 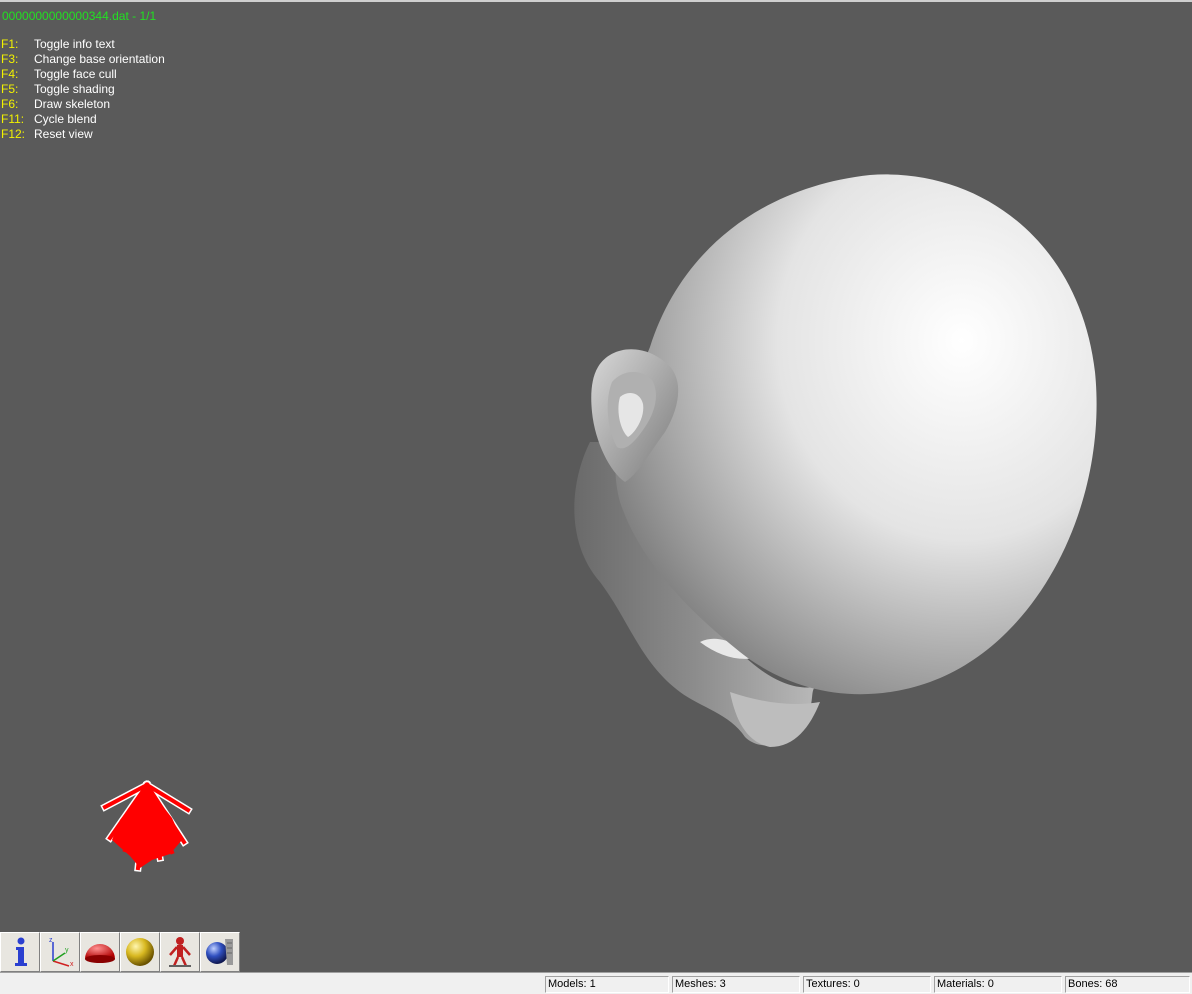 I want to click on help-key: F12:, so click(x=13, y=134).